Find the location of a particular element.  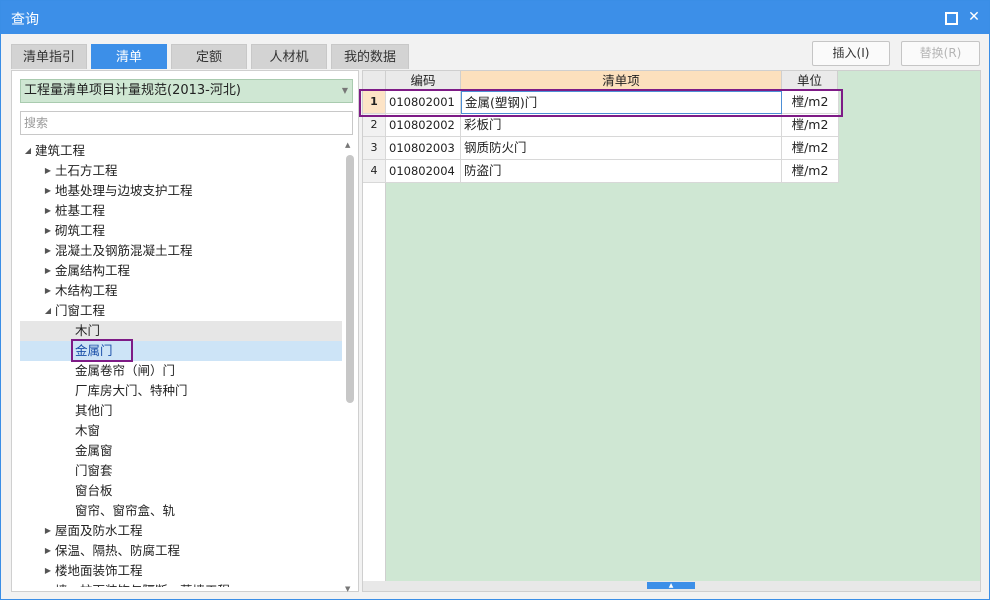

spec-select-value: 工程量清单项目计量规范(2013-河北) is located at coordinates (132, 90).